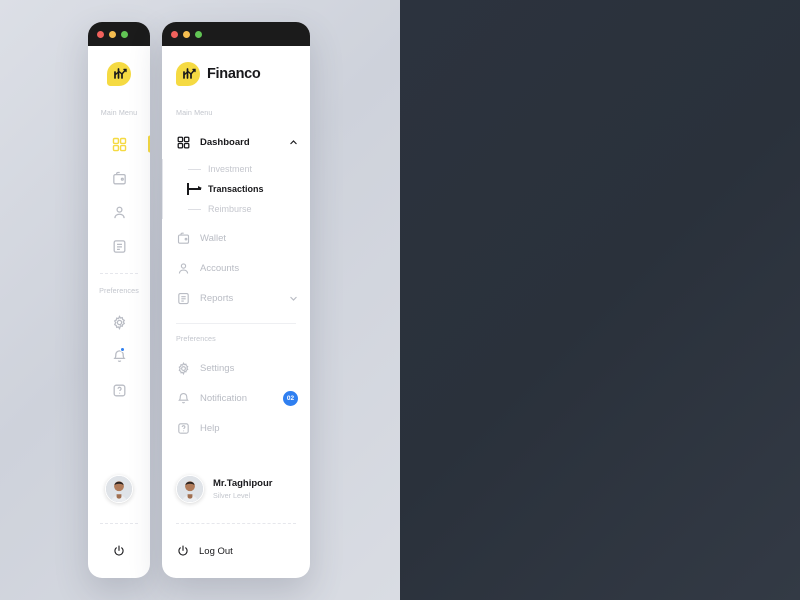 Image resolution: width=800 pixels, height=600 pixels. What do you see at coordinates (122, 349) in the screenshot?
I see `notification-dot-badge` at bounding box center [122, 349].